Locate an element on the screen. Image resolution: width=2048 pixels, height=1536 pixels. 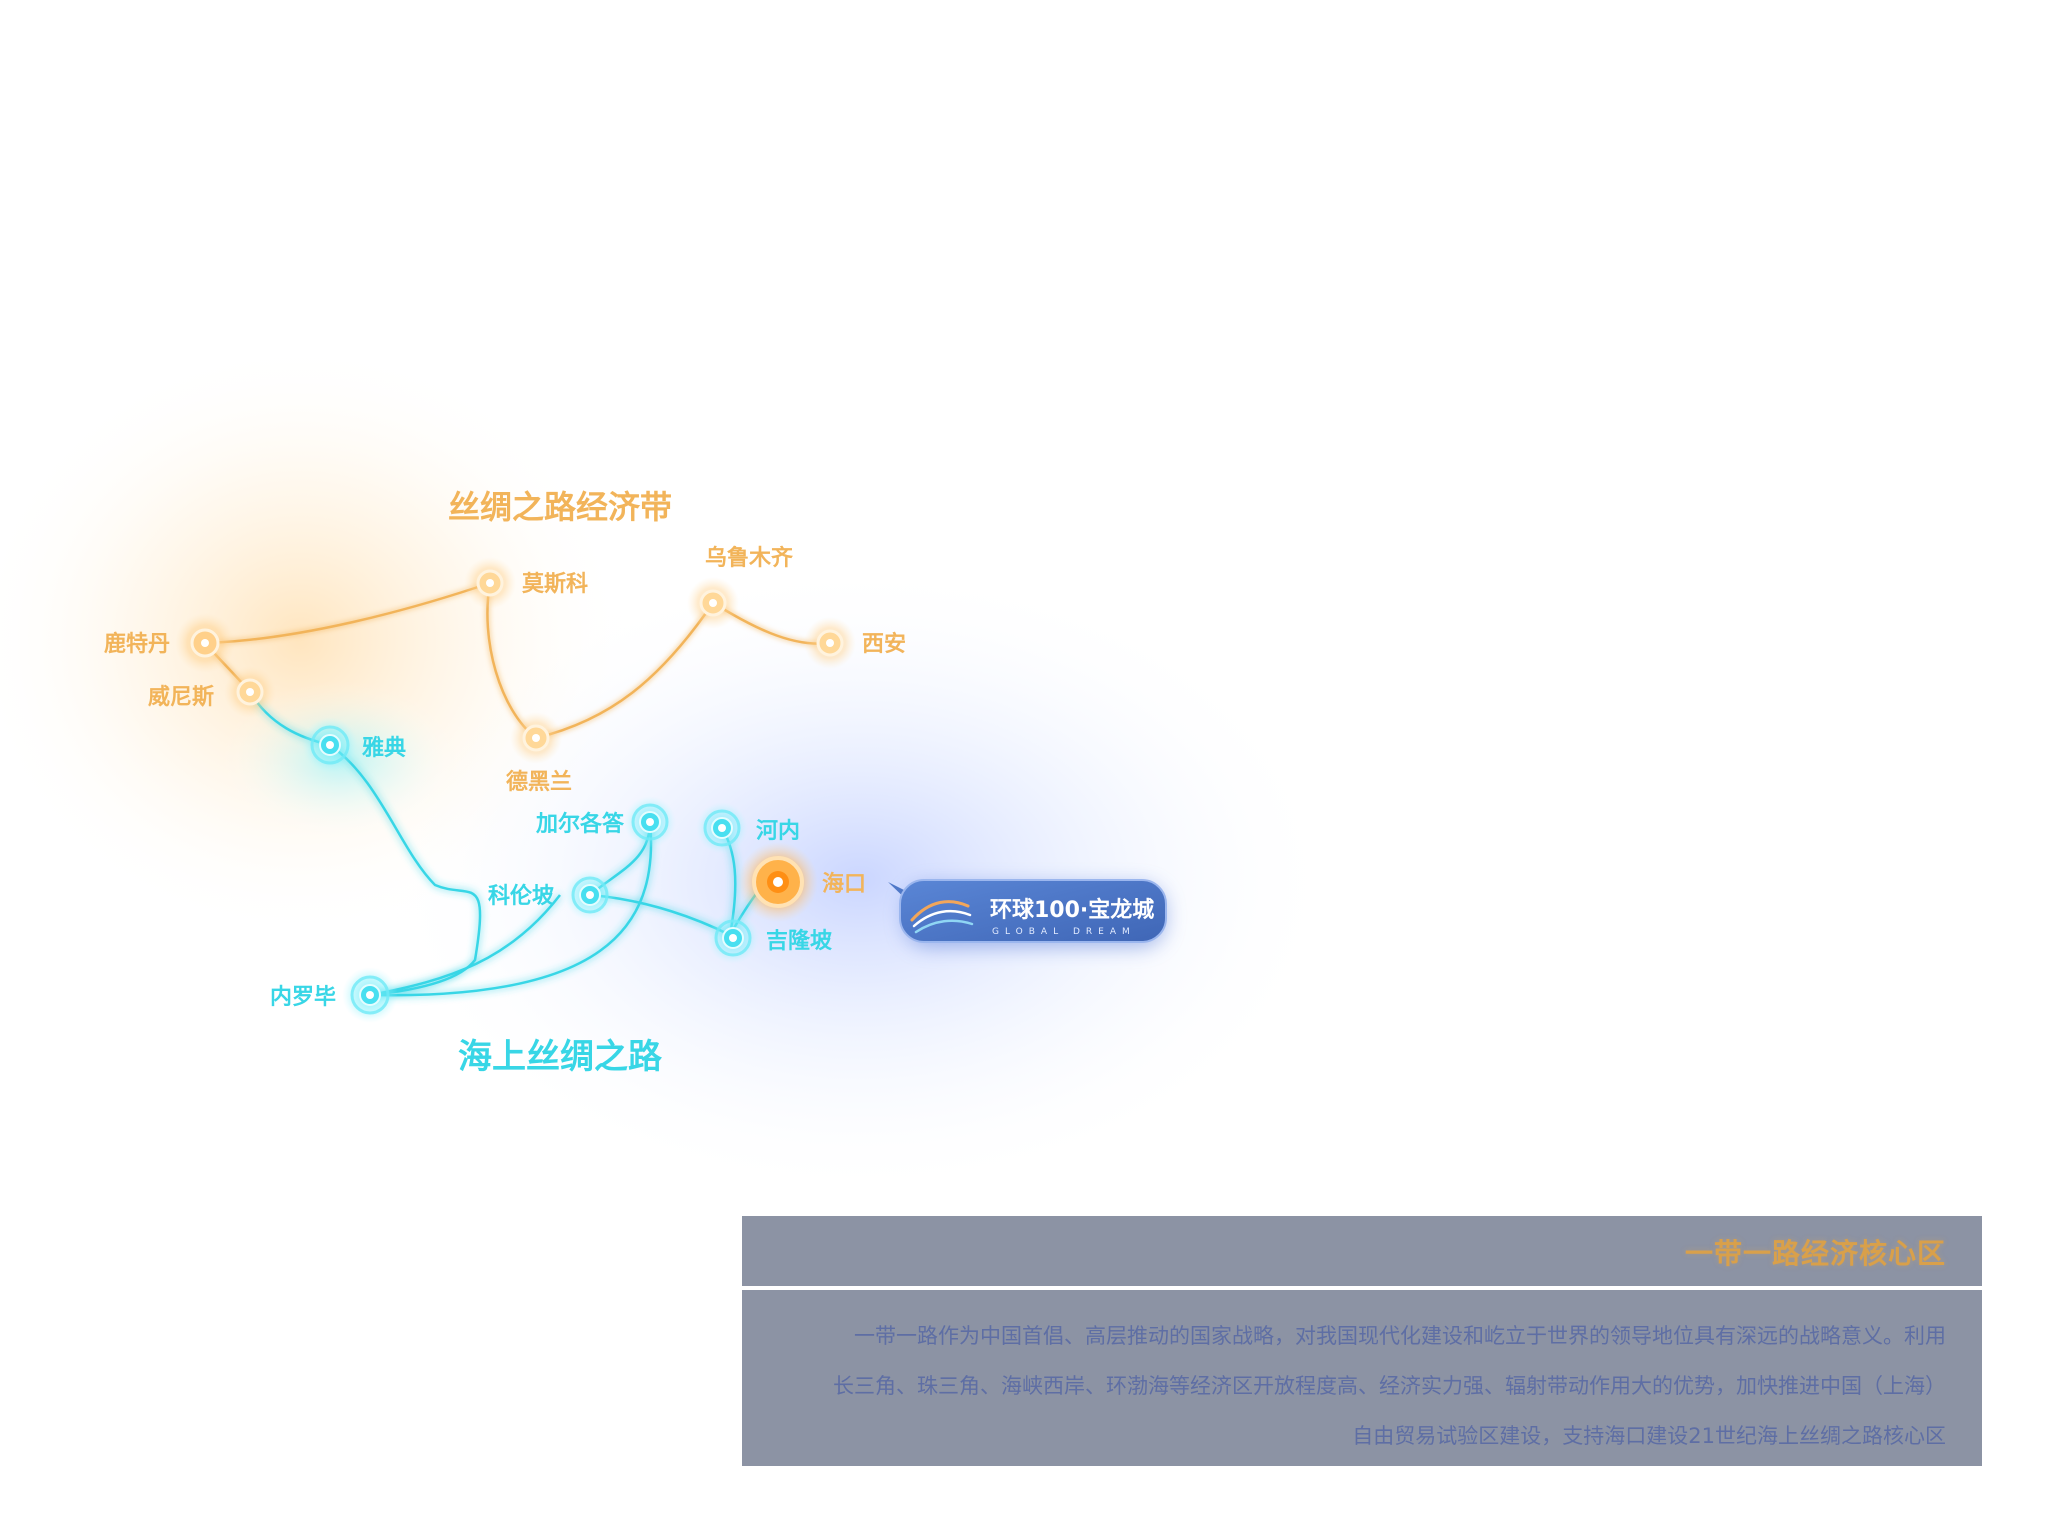
node-tehran is located at coordinates (536, 738).